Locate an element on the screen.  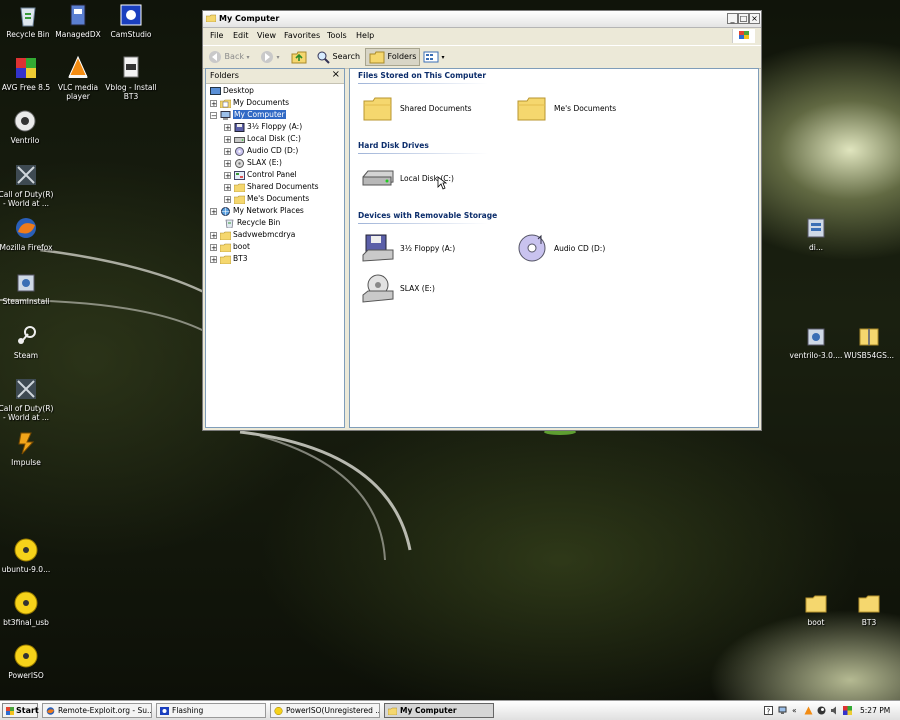
item-shared-documents: Shared Documents is located at coordinates (422, 109).